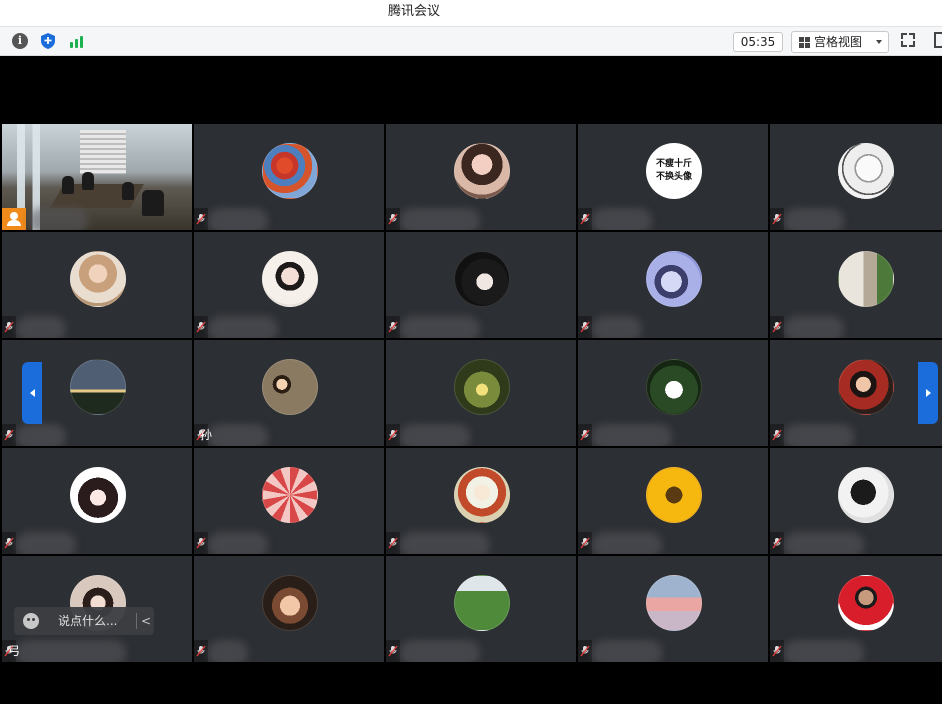 The height and width of the screenshot is (704, 942). I want to click on next-page-button, so click(928, 393).